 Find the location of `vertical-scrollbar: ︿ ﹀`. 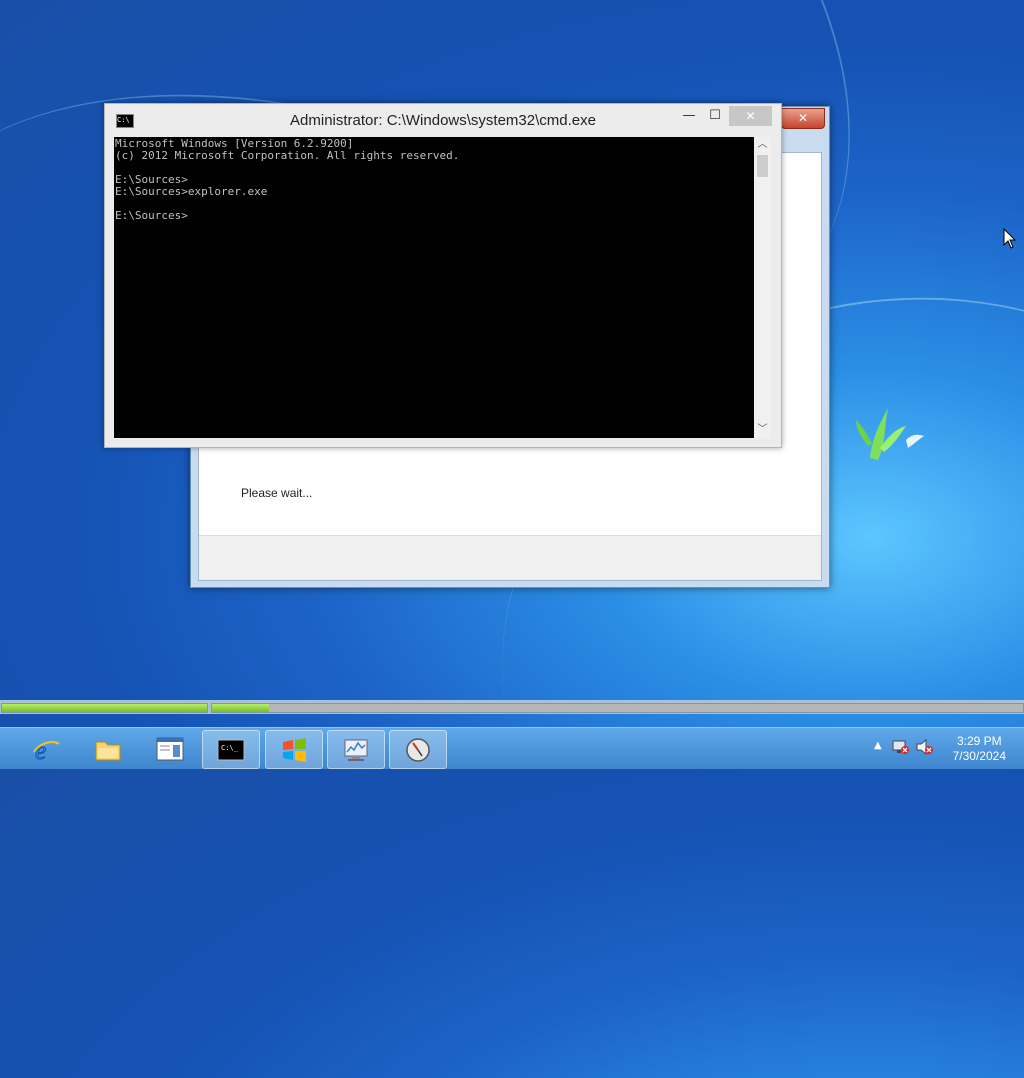

vertical-scrollbar: ︿ ﹀ is located at coordinates (762, 287).